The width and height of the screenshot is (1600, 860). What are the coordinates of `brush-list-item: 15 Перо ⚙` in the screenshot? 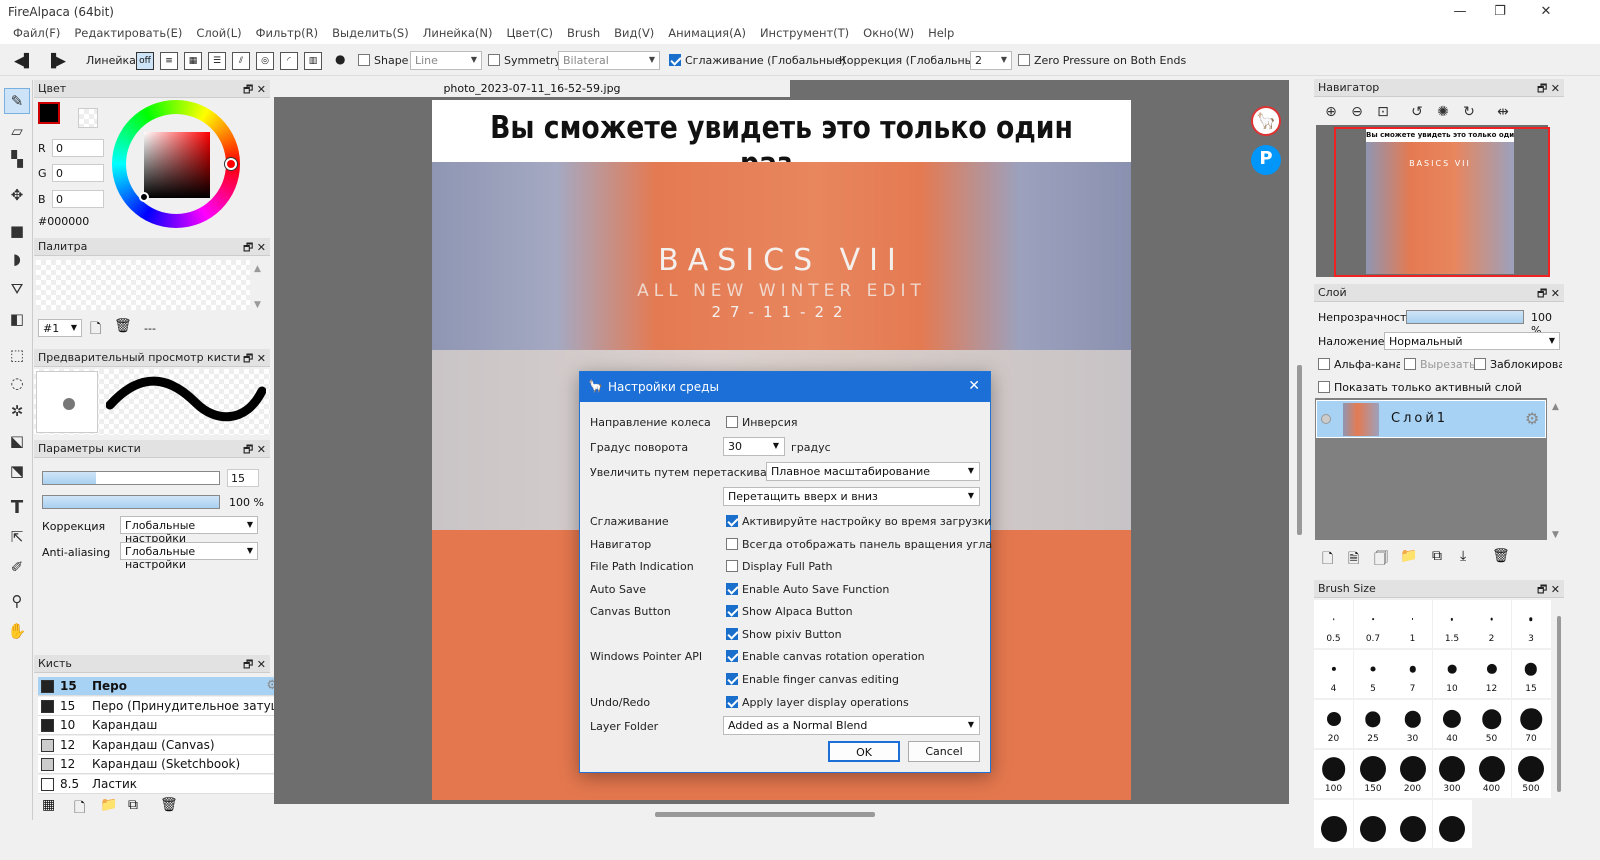 It's located at (160, 686).